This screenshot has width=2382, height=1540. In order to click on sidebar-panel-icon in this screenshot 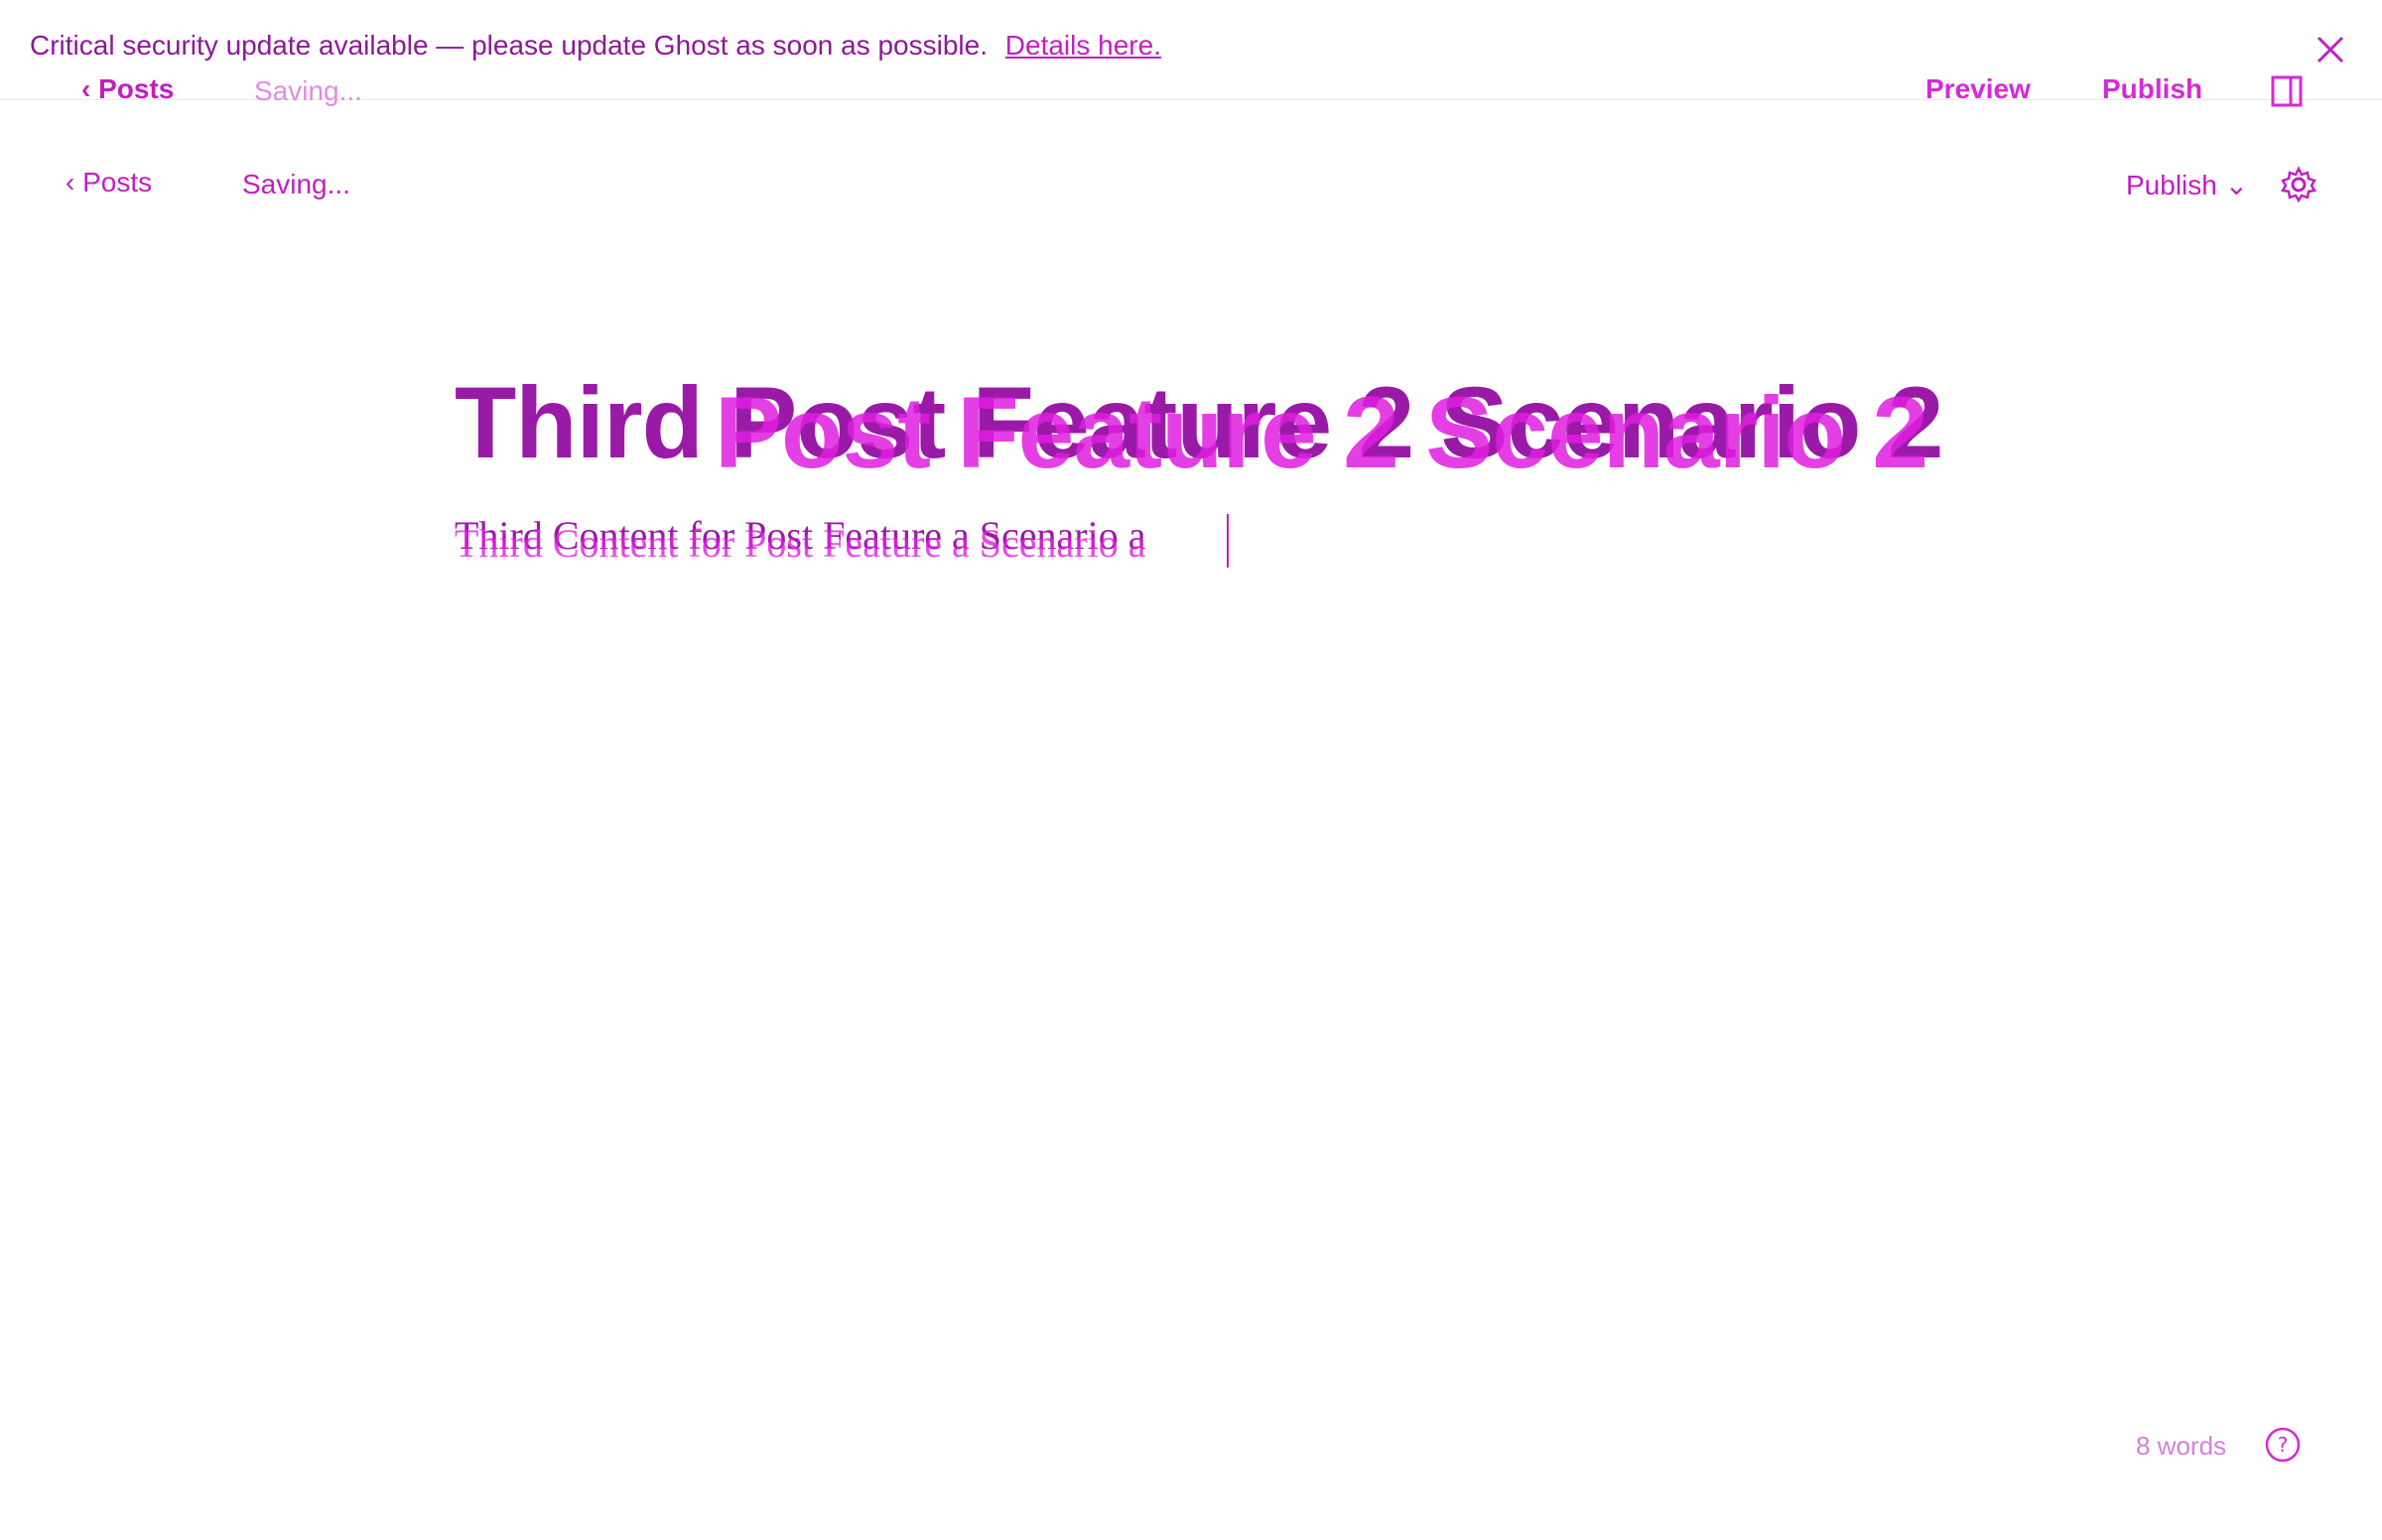, I will do `click(2287, 91)`.